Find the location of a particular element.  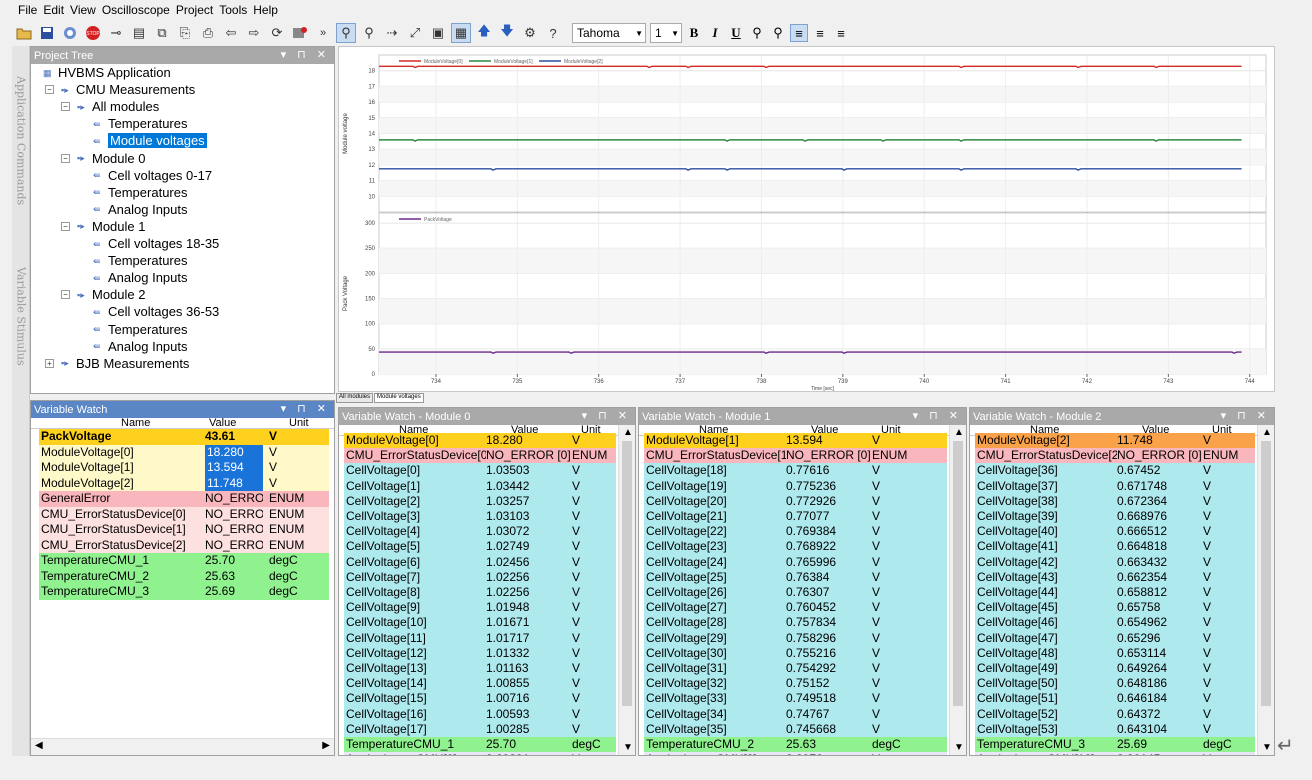

move-down-icon: 🡇 is located at coordinates (507, 33).